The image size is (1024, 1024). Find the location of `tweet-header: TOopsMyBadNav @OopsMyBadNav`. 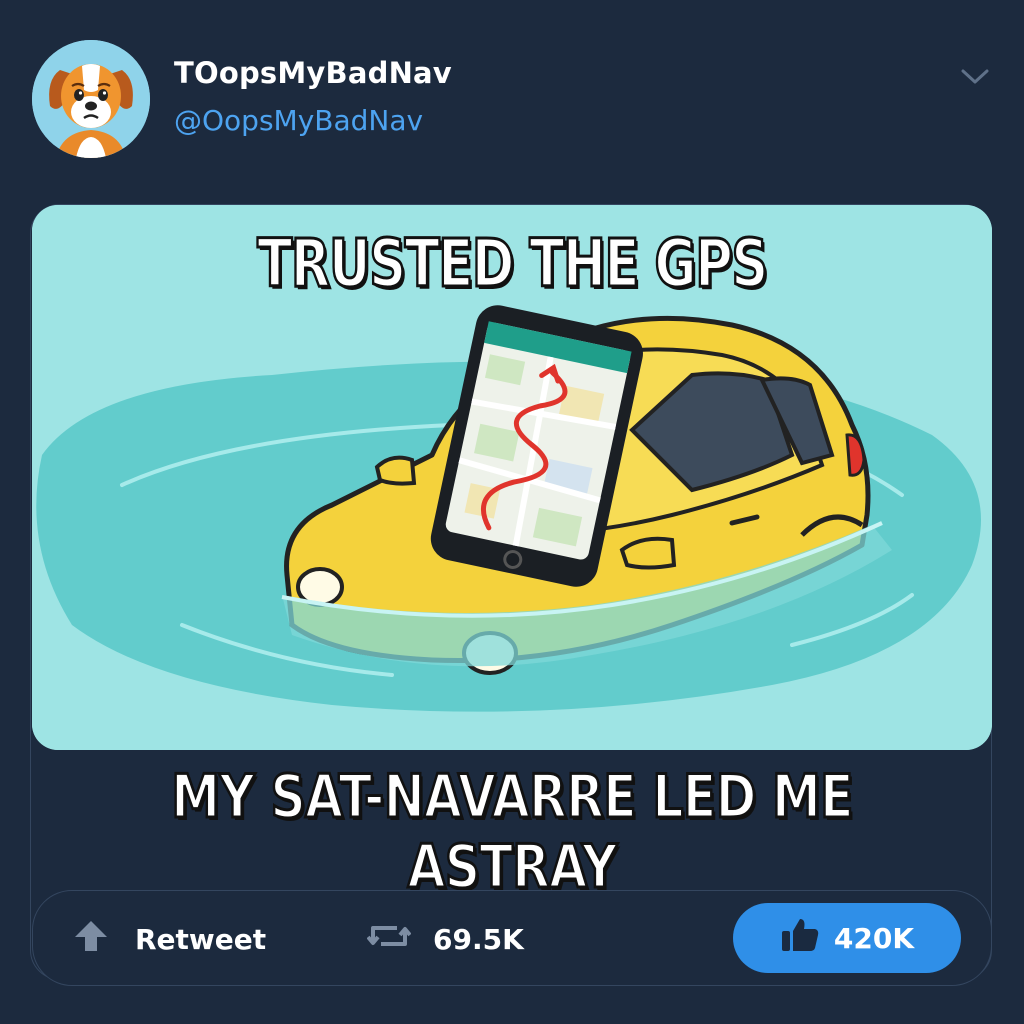

tweet-header: TOopsMyBadNav @OopsMyBadNav is located at coordinates (512, 105).